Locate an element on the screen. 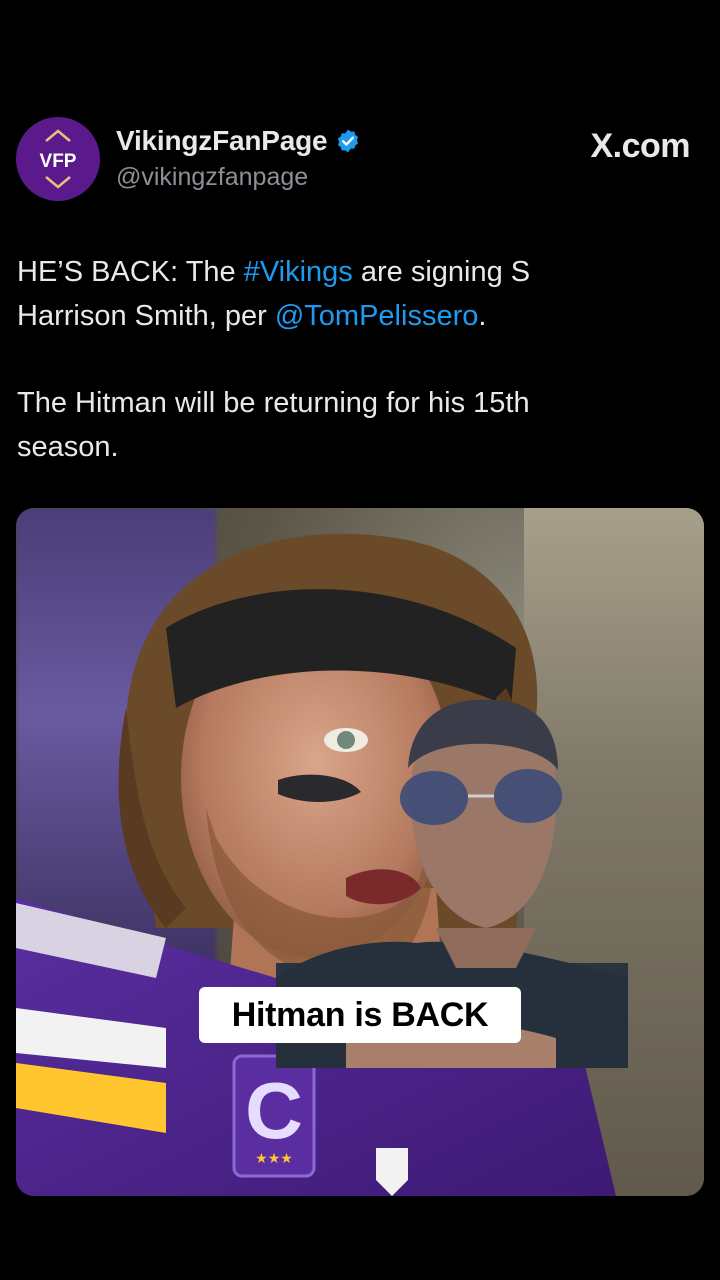  tweet-text-segment: . is located at coordinates (482, 316).